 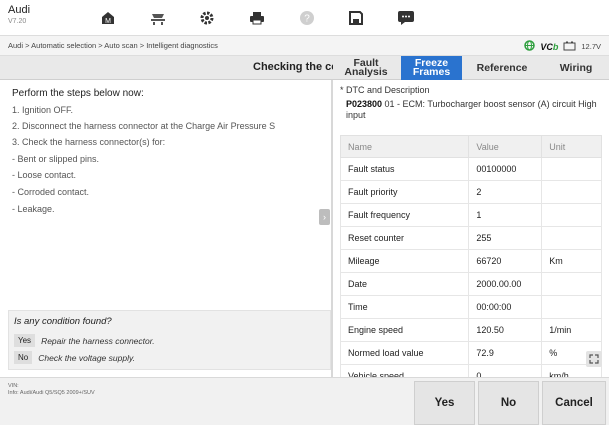 I want to click on cell-name: Fault frequency, so click(x=404, y=215).